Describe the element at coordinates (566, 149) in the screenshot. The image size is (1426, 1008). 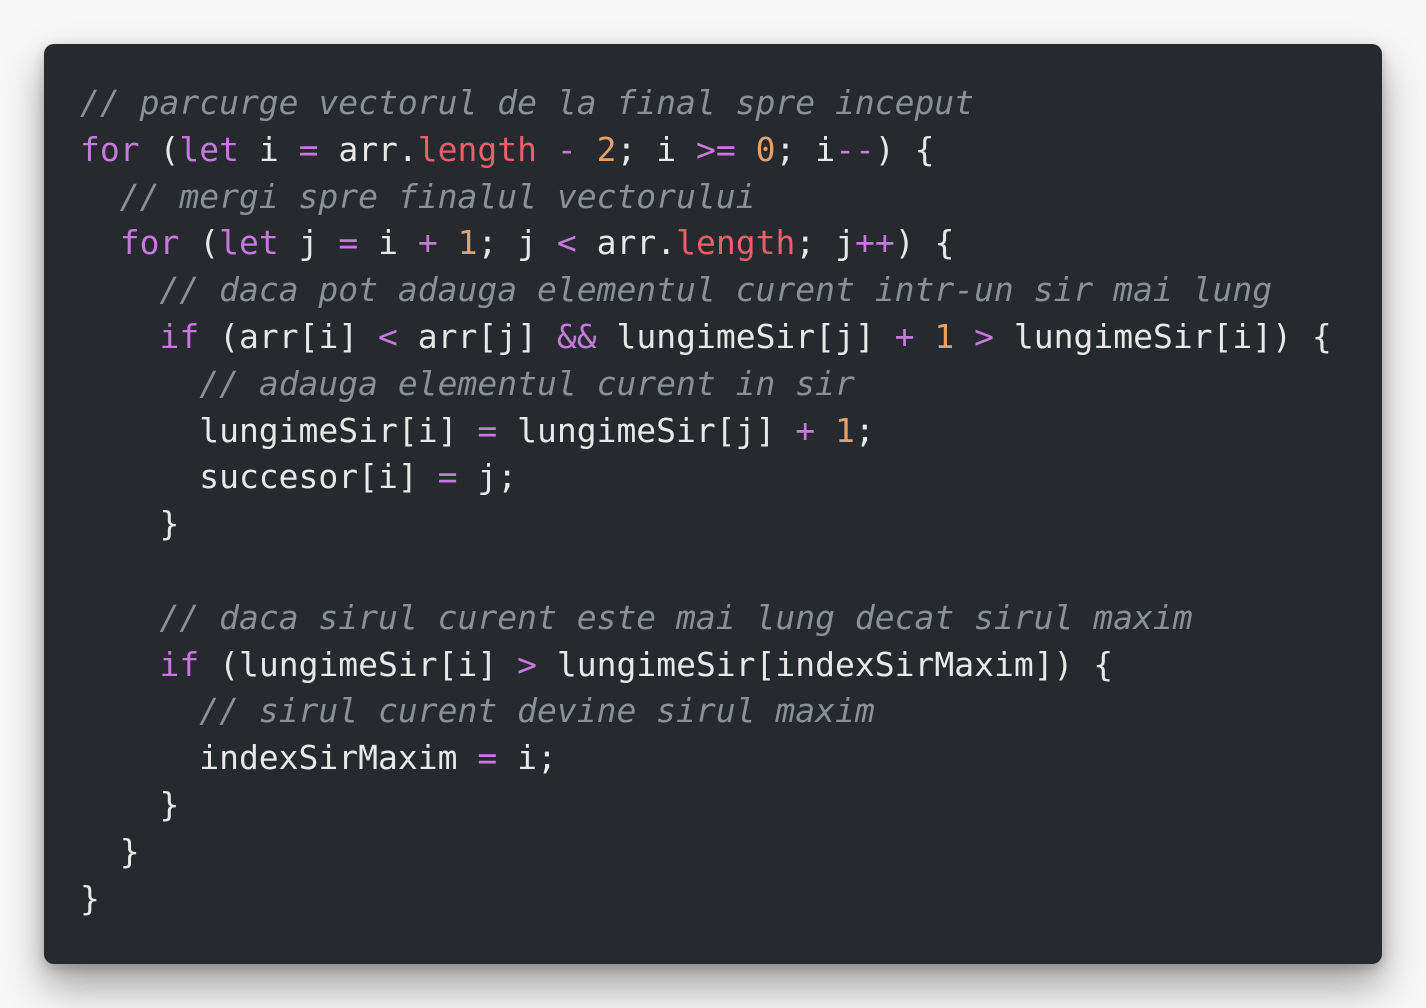
I see `code-token-operator: -` at that location.